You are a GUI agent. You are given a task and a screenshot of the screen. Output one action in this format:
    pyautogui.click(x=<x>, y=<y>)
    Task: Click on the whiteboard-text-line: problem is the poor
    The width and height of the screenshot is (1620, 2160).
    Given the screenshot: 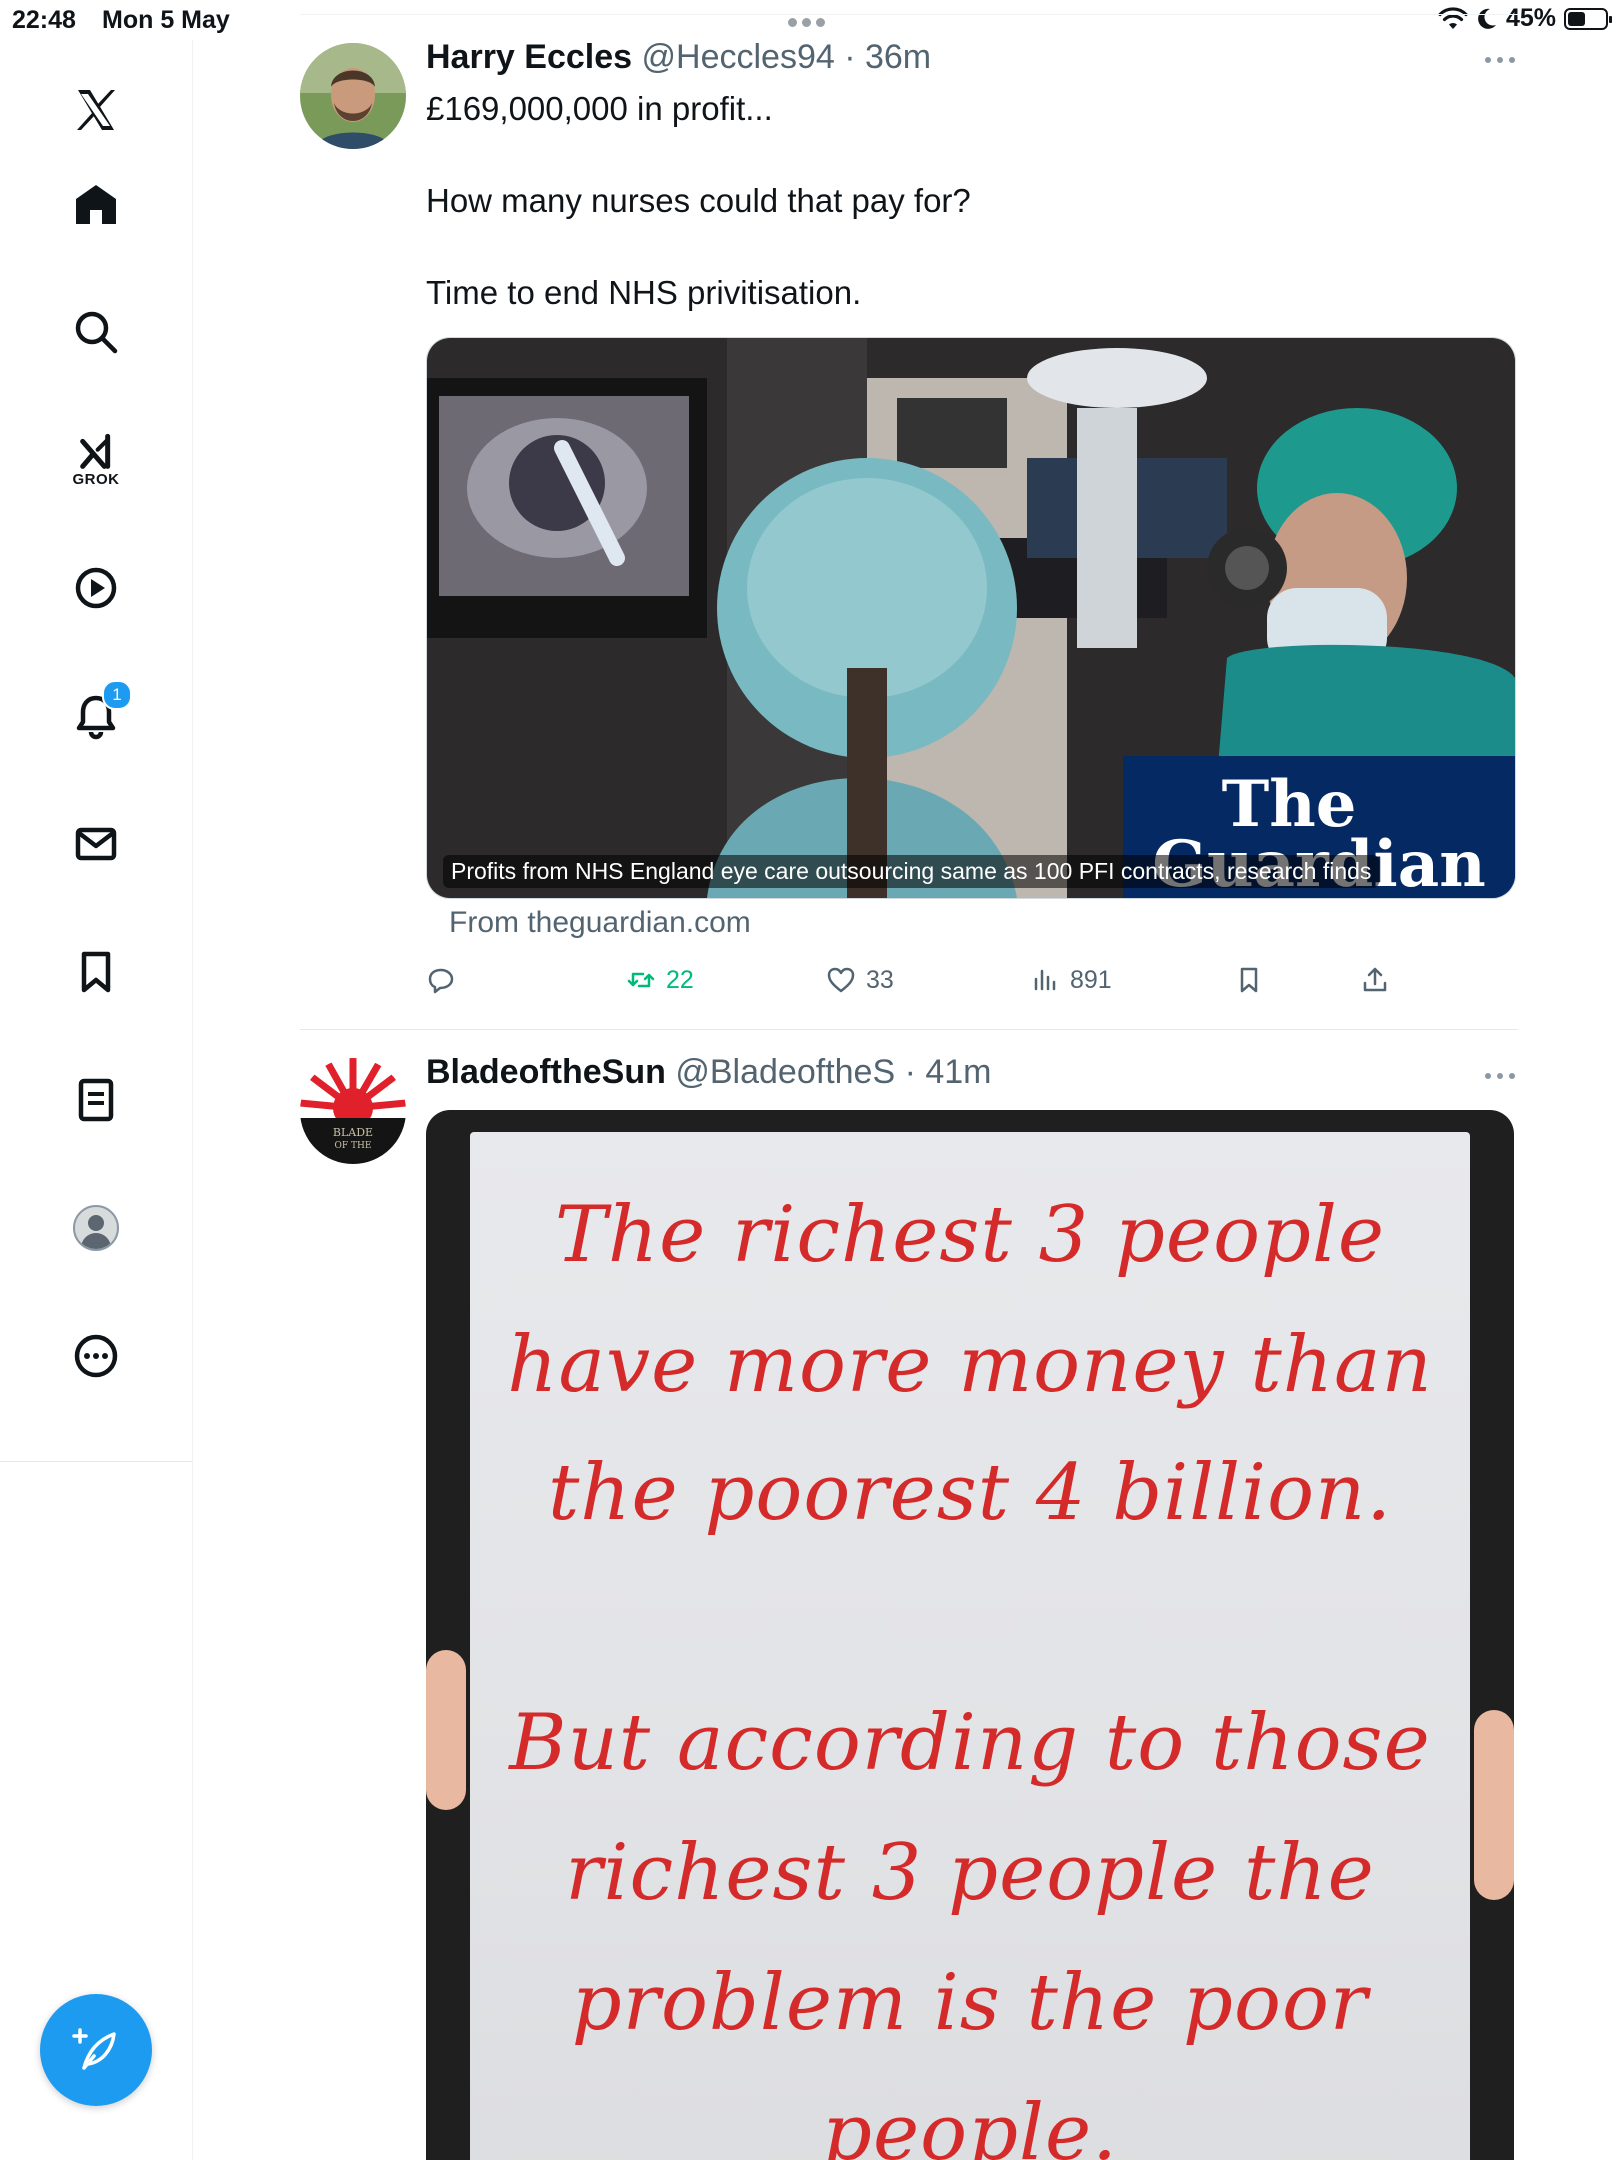 What is the action you would take?
    pyautogui.click(x=970, y=2003)
    